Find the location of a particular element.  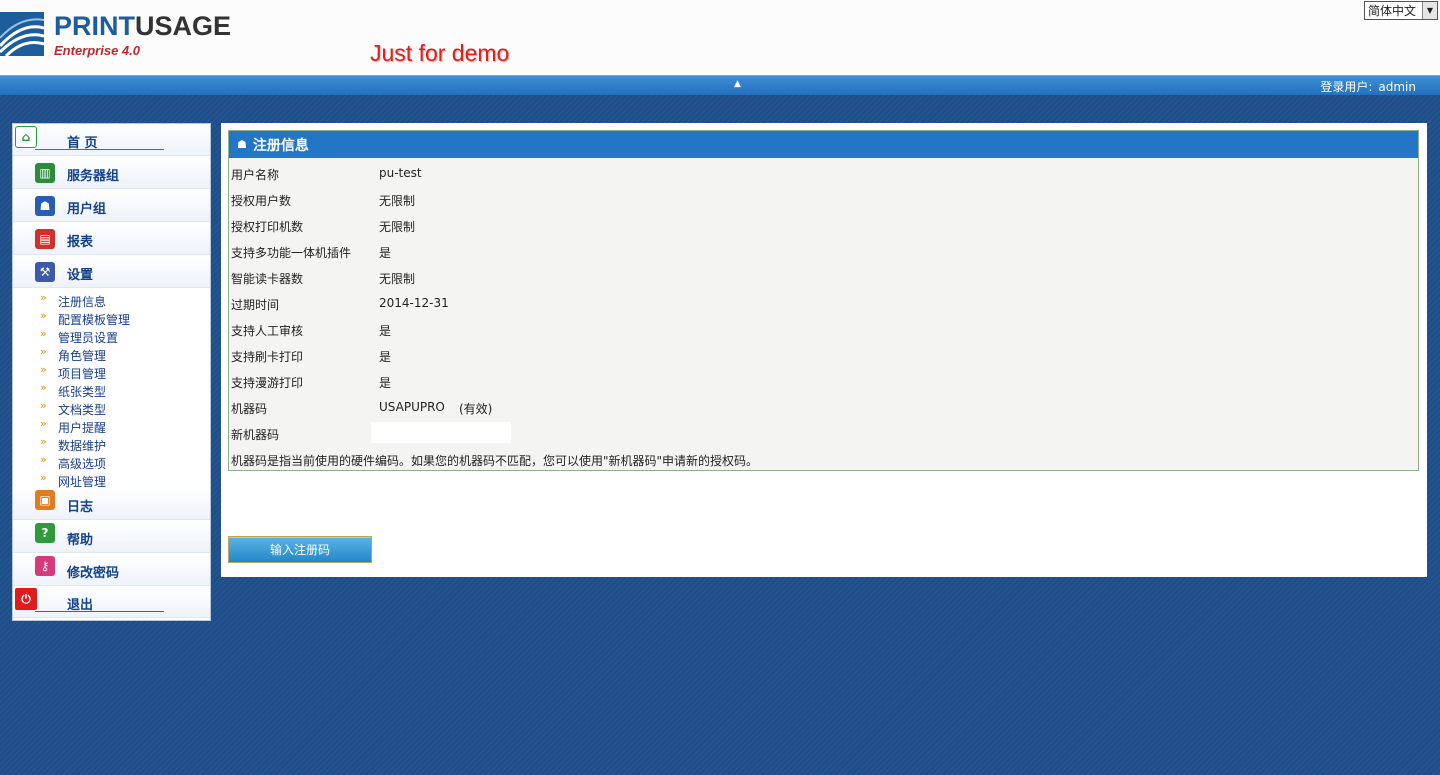

submenu-item-config-template: » 配置模板管理 is located at coordinates (111, 318).